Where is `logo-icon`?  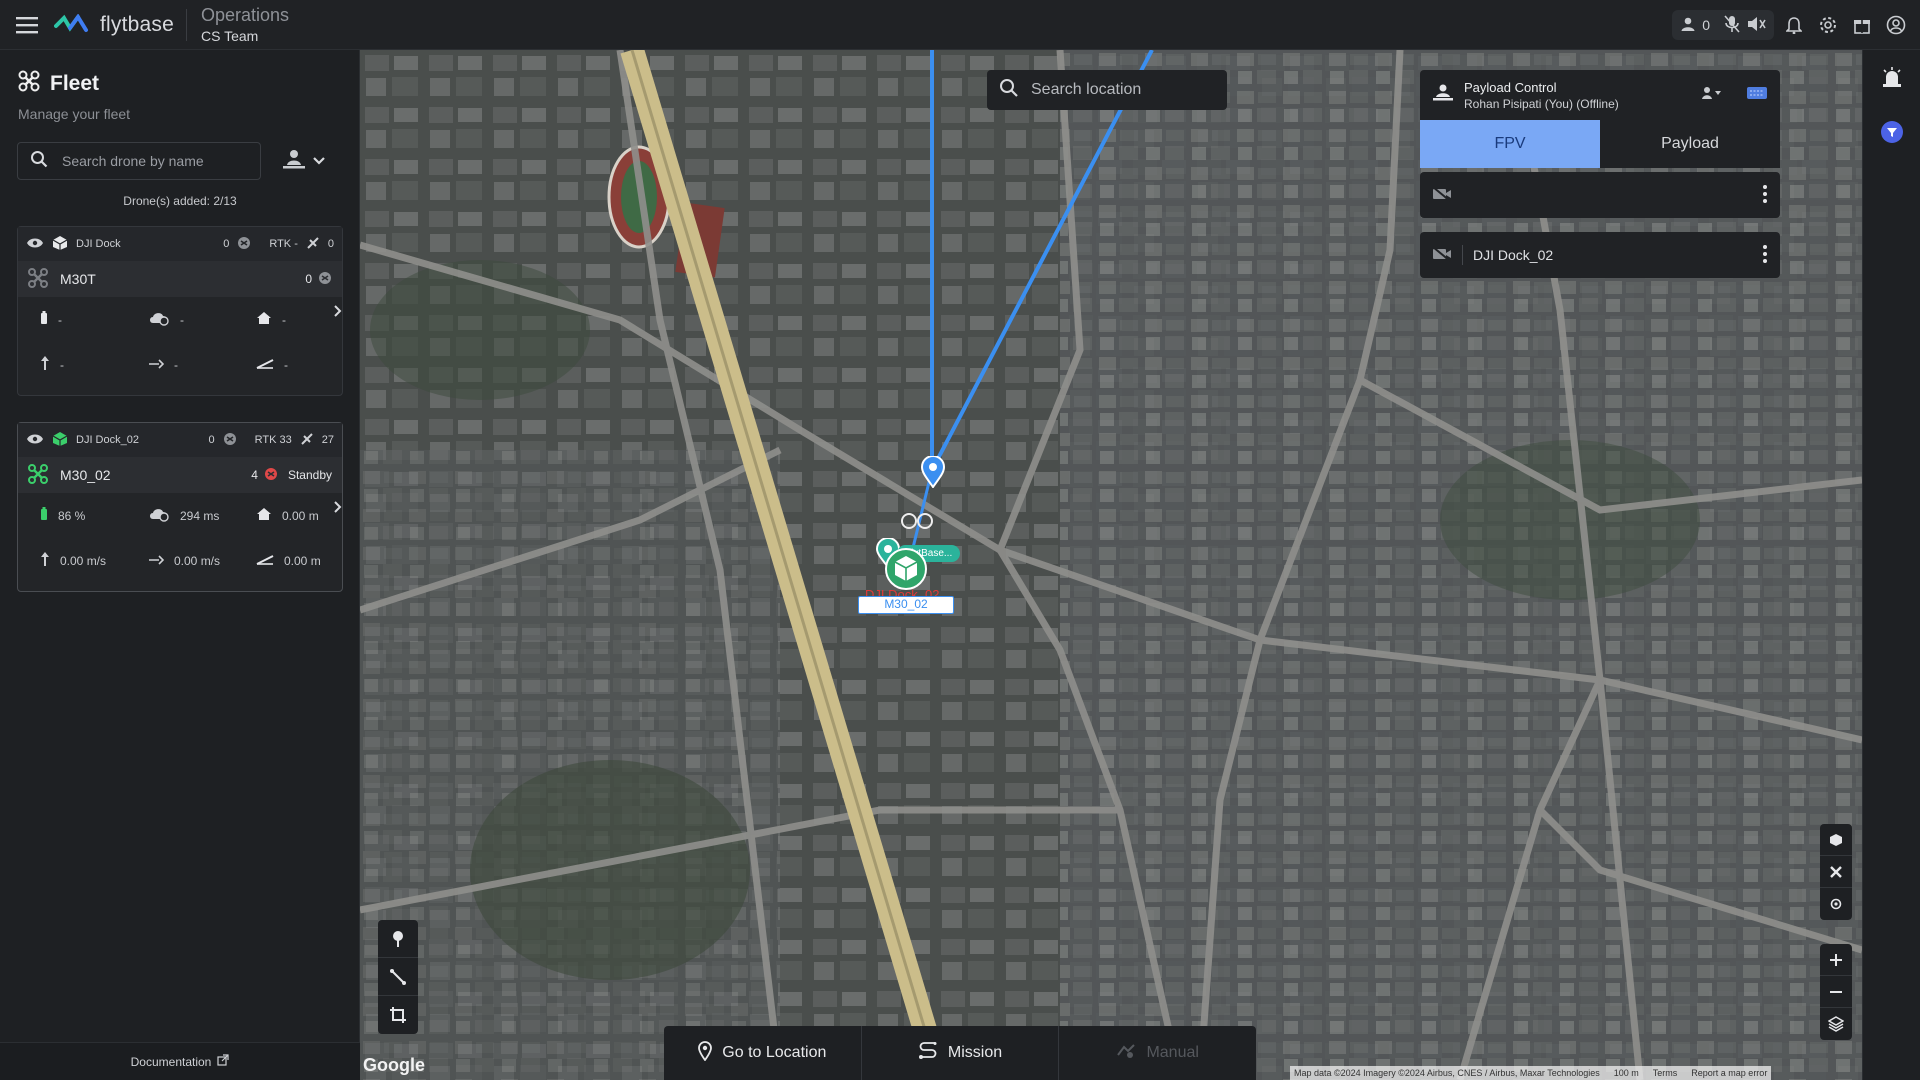
logo-icon is located at coordinates (71, 22).